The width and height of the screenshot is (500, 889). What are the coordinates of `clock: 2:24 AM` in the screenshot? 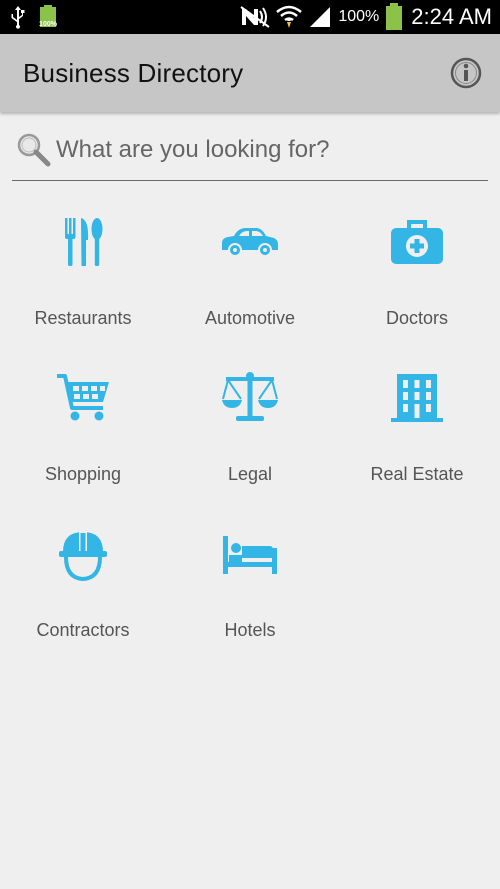 It's located at (451, 16).